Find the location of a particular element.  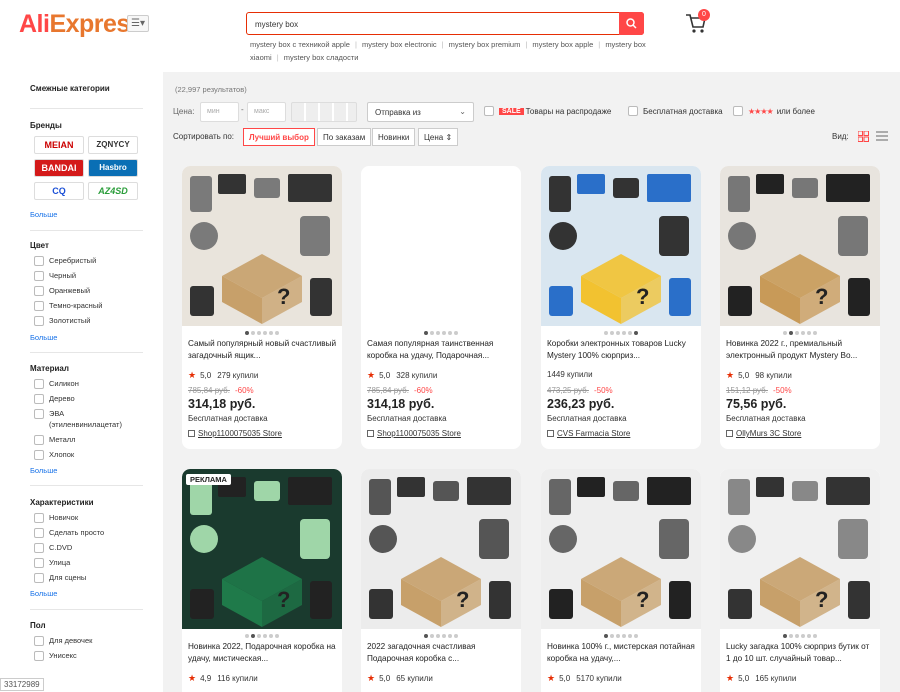

grid-view-icon is located at coordinates (863, 136).